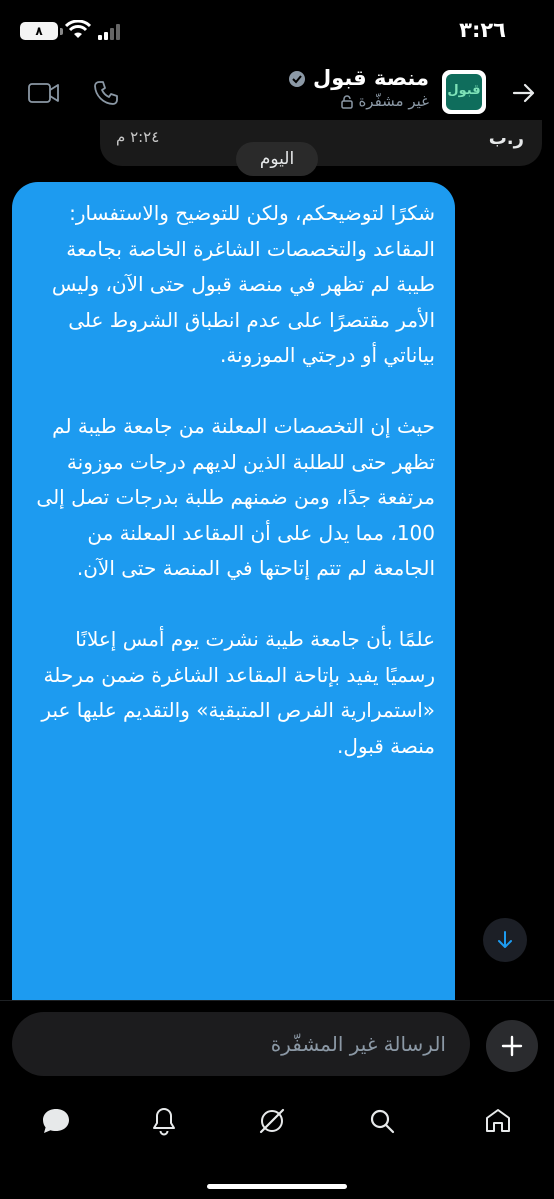 The width and height of the screenshot is (554, 1199). I want to click on nav-messages, so click(56, 1121).